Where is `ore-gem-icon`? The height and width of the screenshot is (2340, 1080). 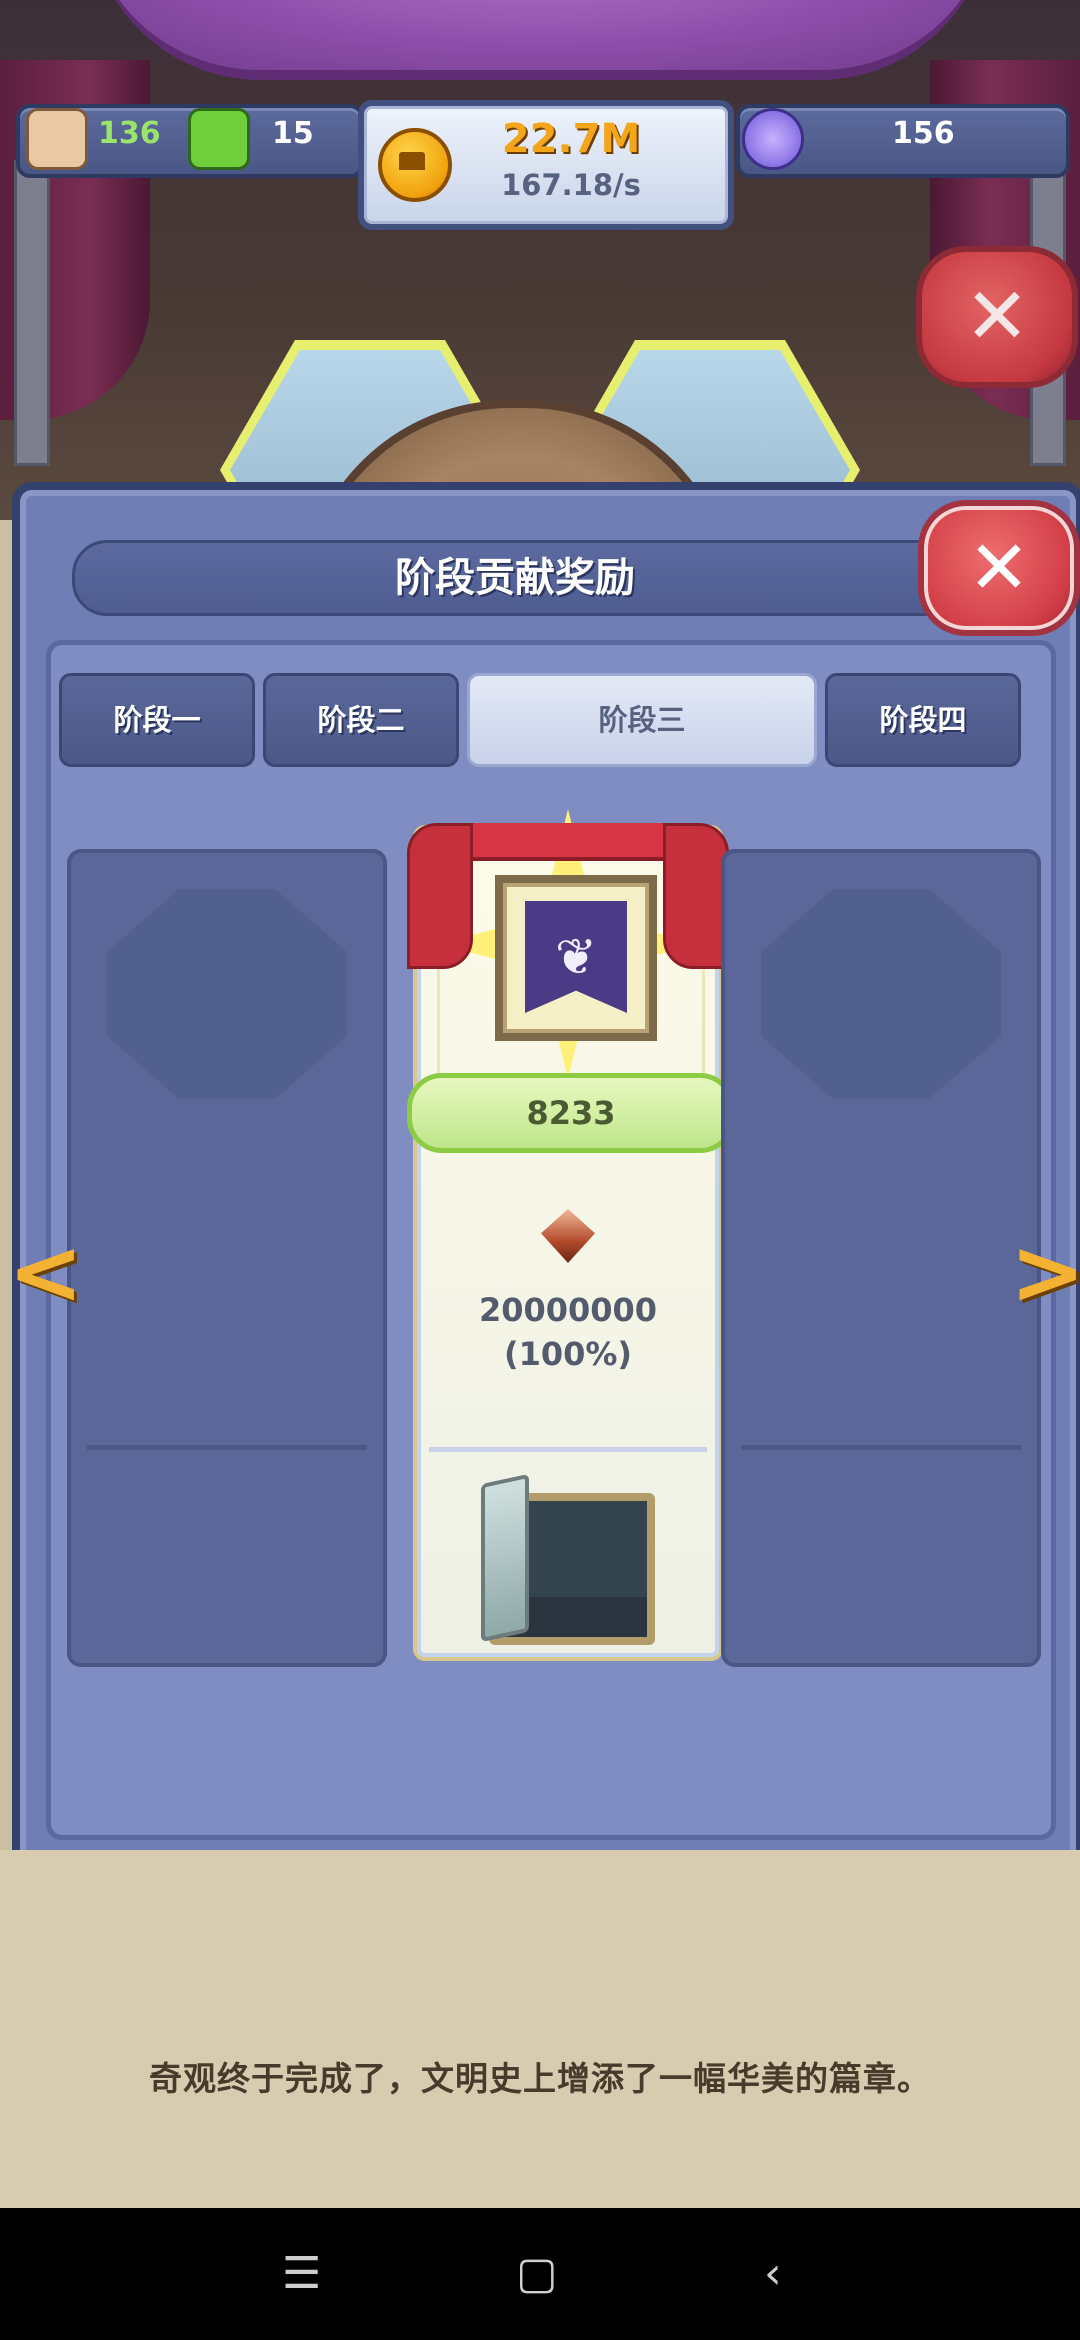 ore-gem-icon is located at coordinates (568, 1236).